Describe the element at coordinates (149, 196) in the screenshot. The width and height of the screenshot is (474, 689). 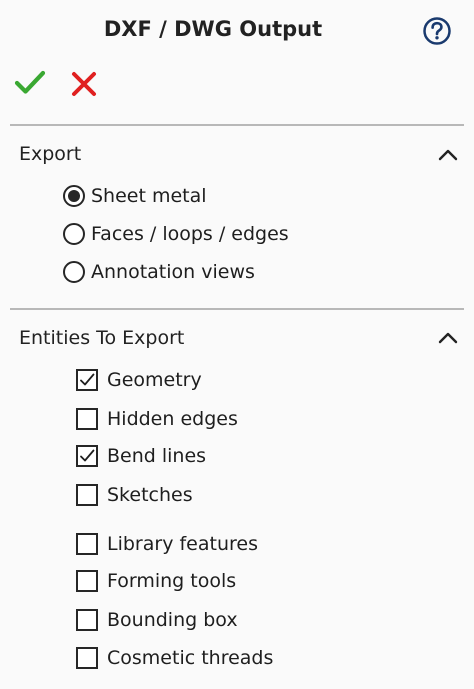
I see `option-label: Sheet metal` at that location.